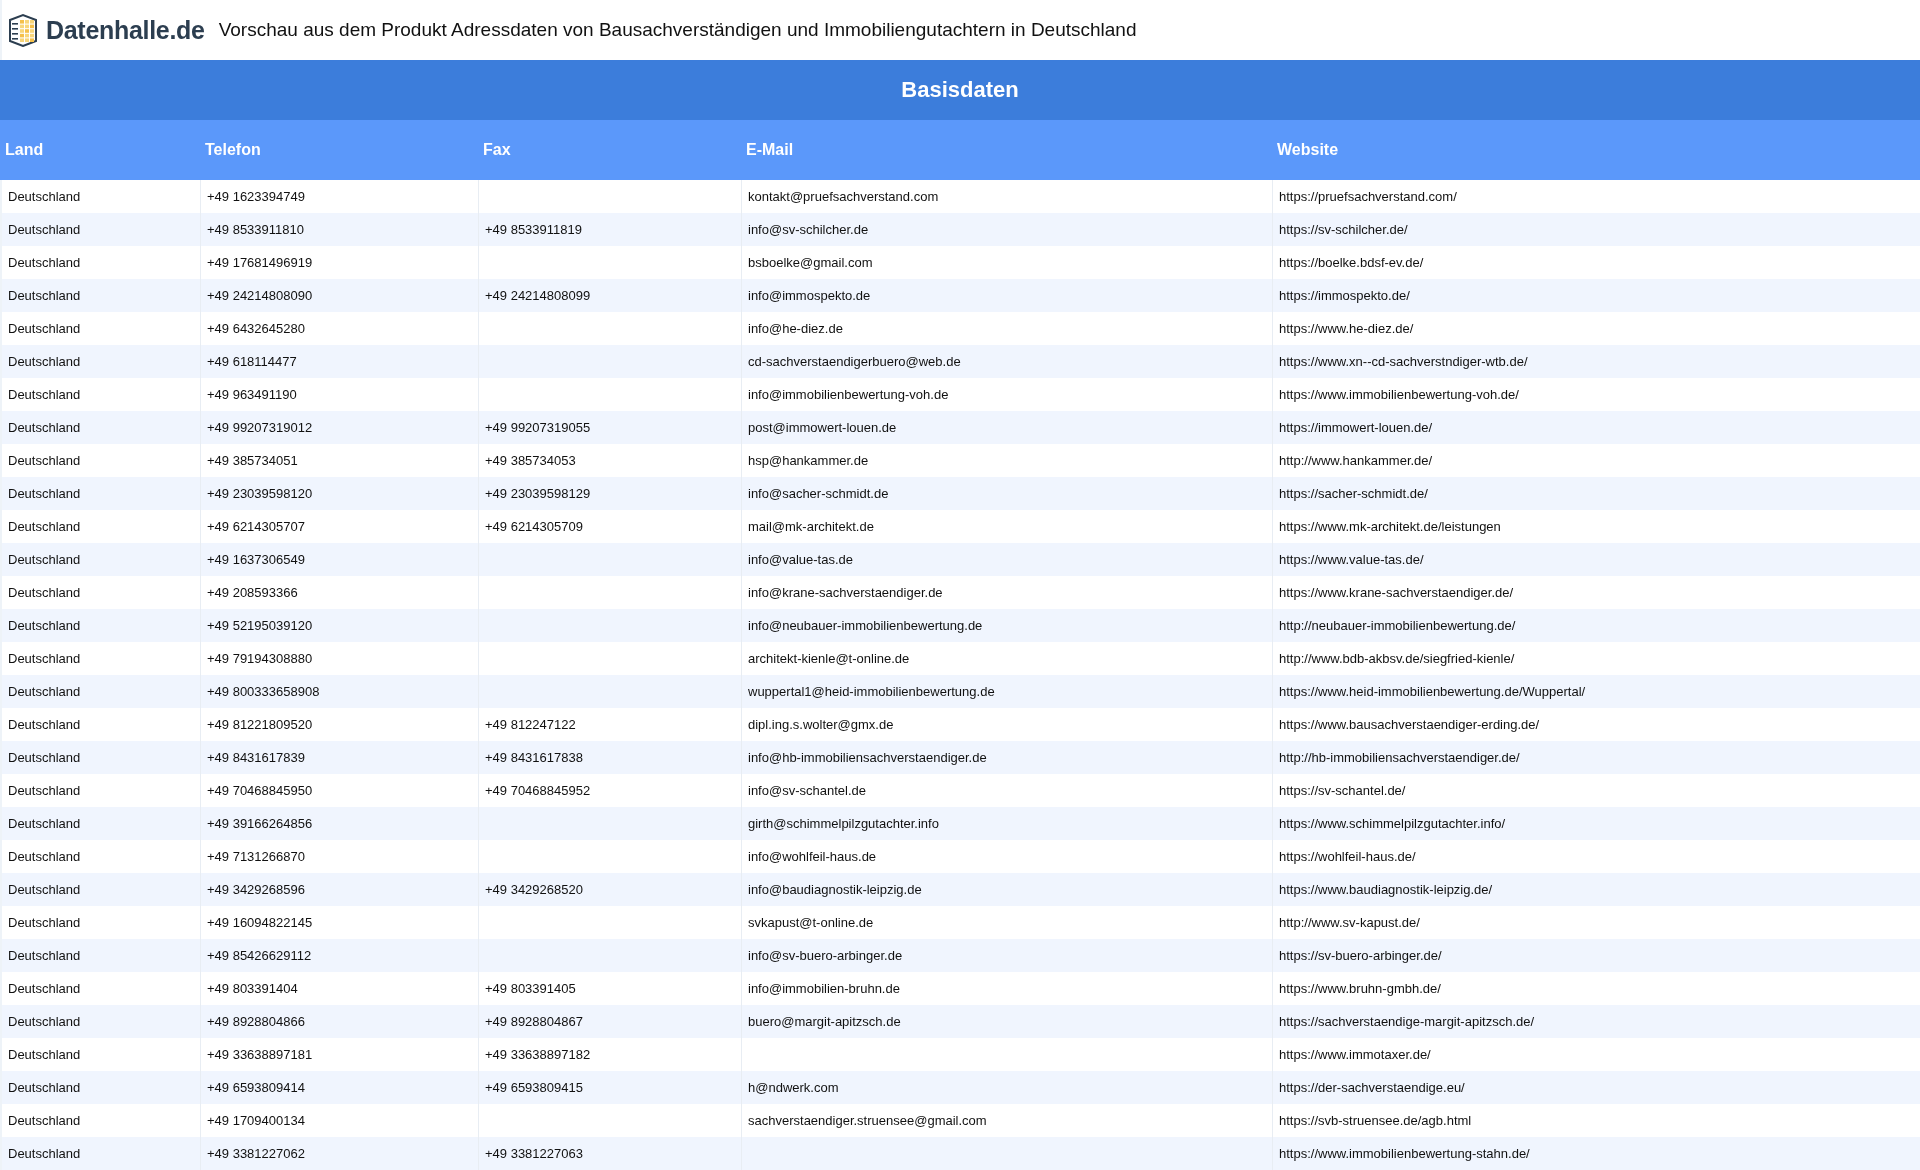  What do you see at coordinates (538, 295) in the screenshot?
I see `table-cell: +49 24214808099` at bounding box center [538, 295].